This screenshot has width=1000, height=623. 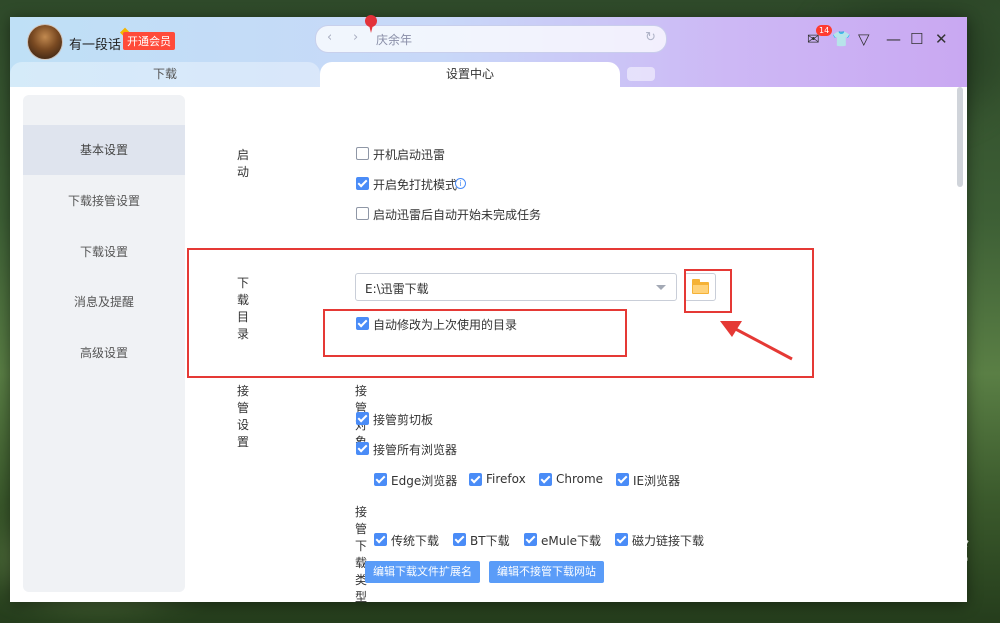 I want to click on do-not-disturb-checkbox, so click(x=362, y=183).